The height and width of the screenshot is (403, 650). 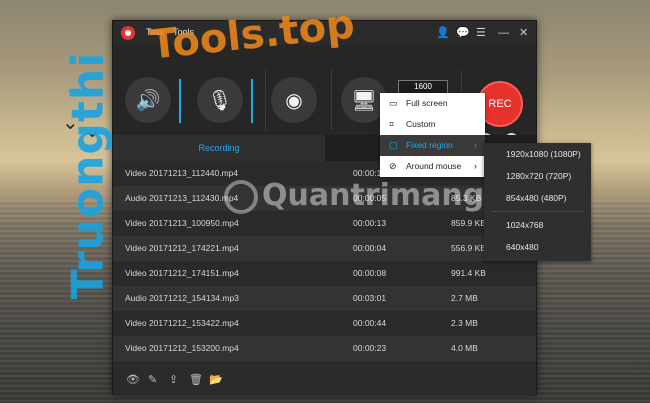 I want to click on mouse-icon: ⊘, so click(x=393, y=166).